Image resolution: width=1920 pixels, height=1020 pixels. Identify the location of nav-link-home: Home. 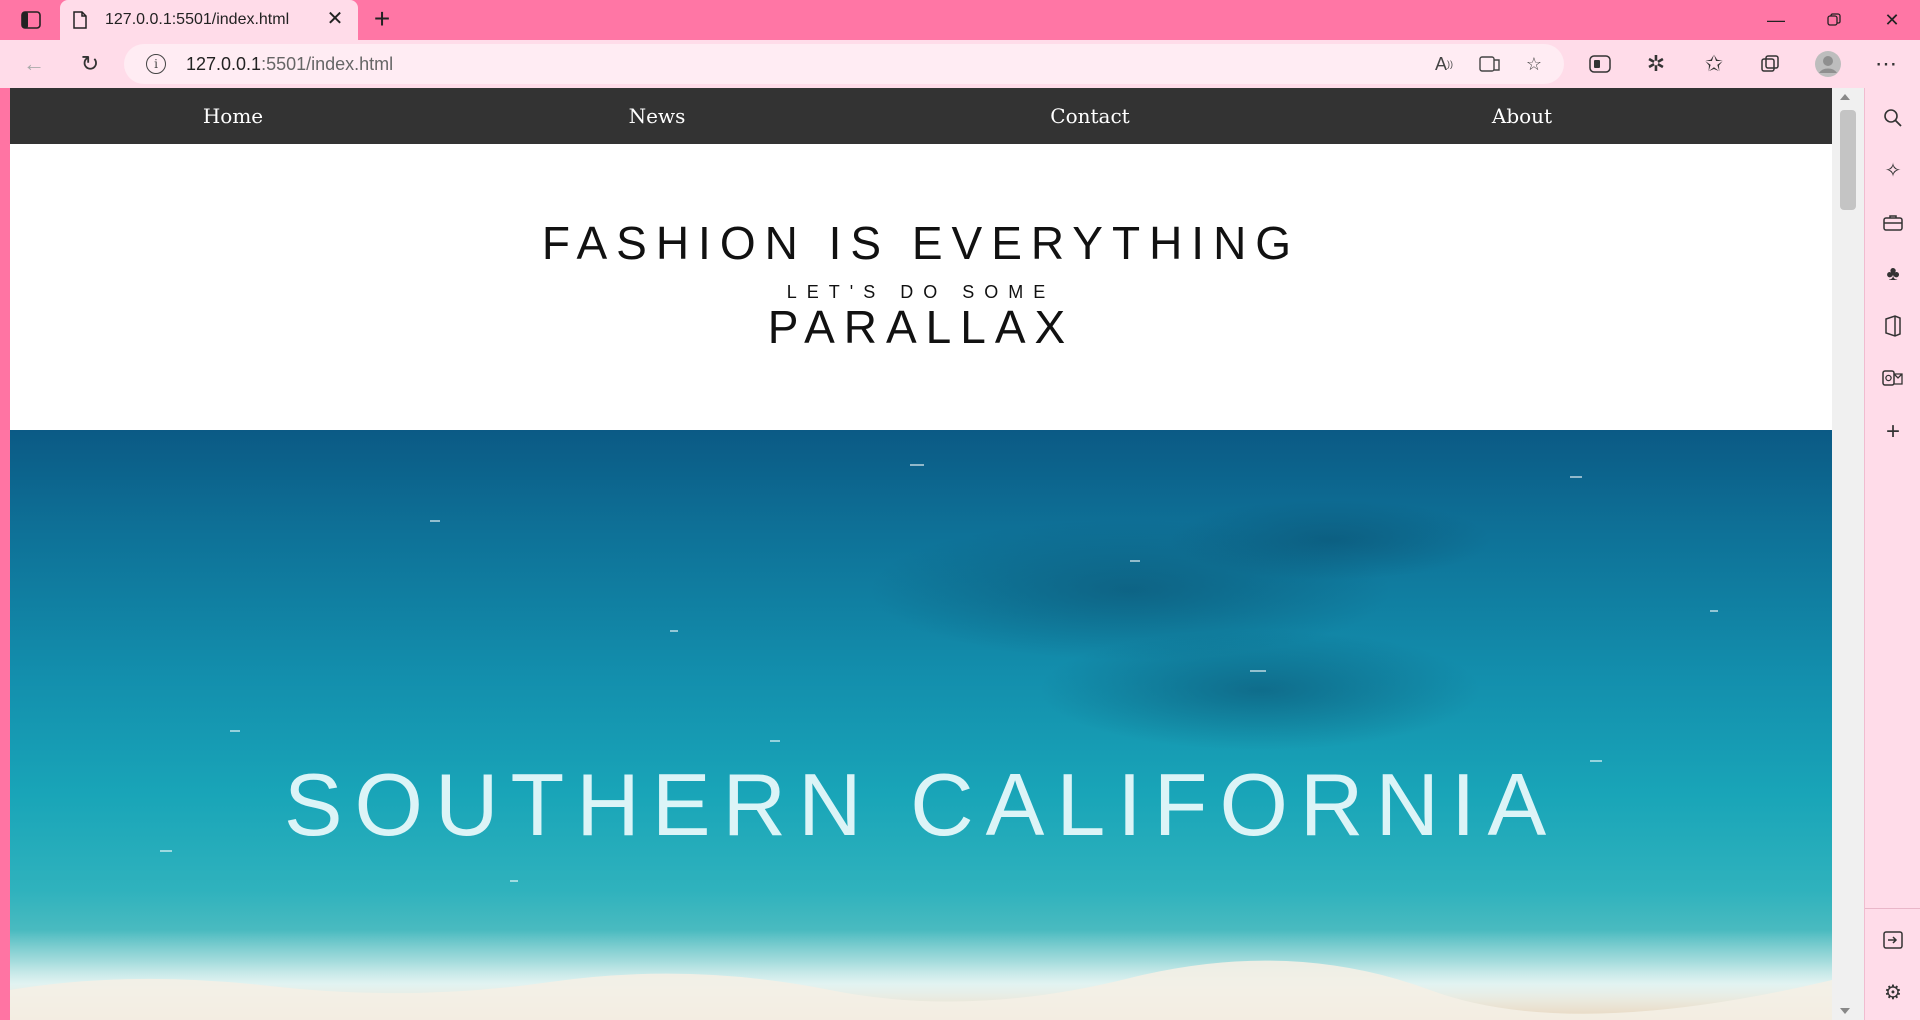
(233, 116).